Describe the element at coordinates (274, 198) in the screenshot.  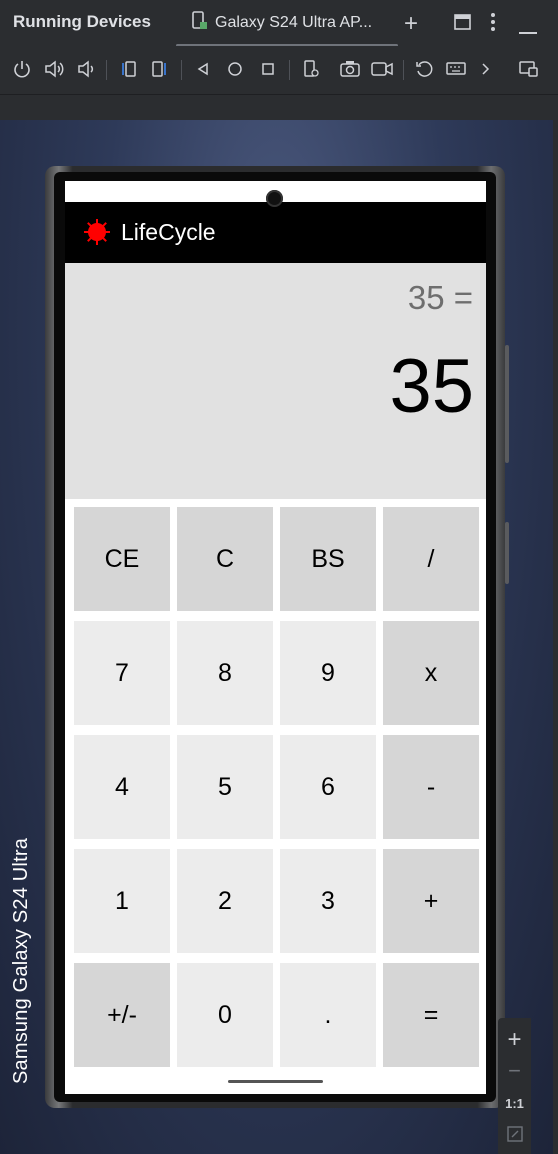
I see `front-camera` at that location.